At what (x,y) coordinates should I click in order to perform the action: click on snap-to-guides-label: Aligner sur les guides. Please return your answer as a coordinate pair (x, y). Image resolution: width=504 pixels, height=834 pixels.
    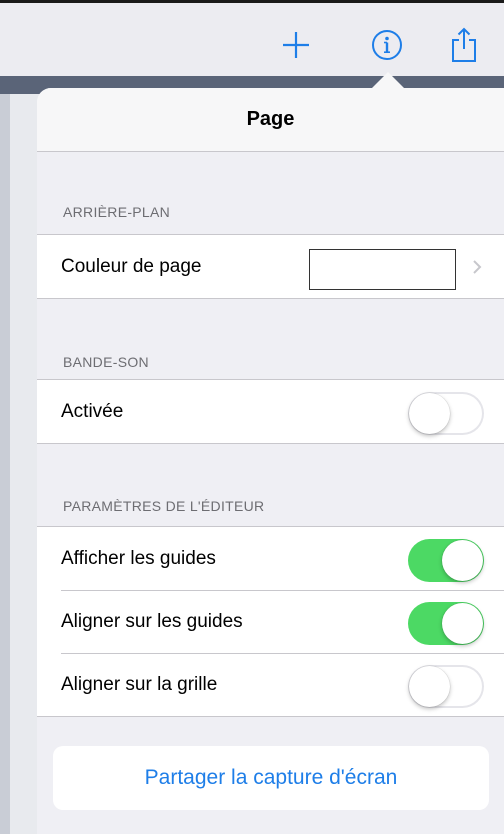
    Looking at the image, I should click on (152, 621).